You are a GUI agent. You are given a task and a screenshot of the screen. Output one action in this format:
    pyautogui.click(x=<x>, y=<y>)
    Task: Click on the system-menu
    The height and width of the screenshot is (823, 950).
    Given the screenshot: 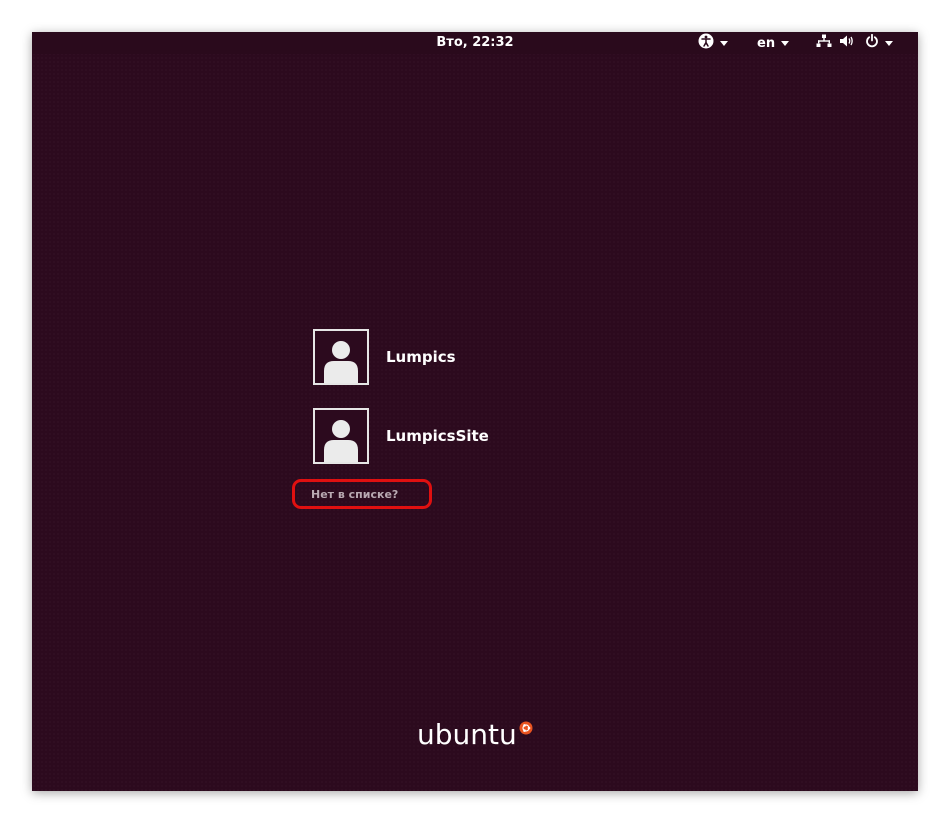 What is the action you would take?
    pyautogui.click(x=854, y=42)
    